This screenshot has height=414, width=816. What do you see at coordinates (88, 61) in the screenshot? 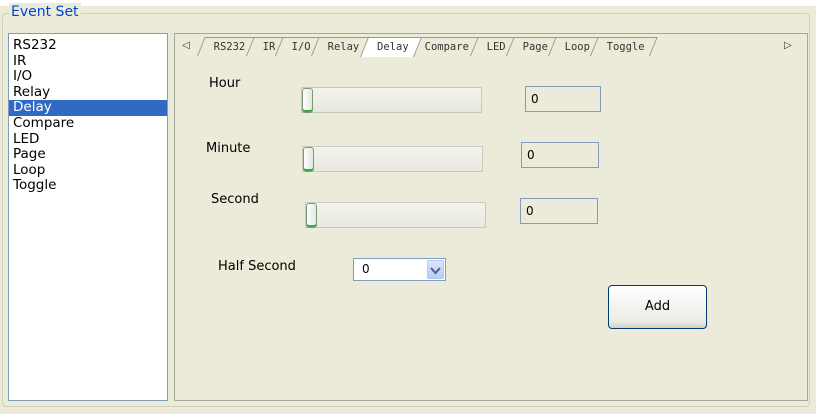
I see `list-item-ir: IR` at bounding box center [88, 61].